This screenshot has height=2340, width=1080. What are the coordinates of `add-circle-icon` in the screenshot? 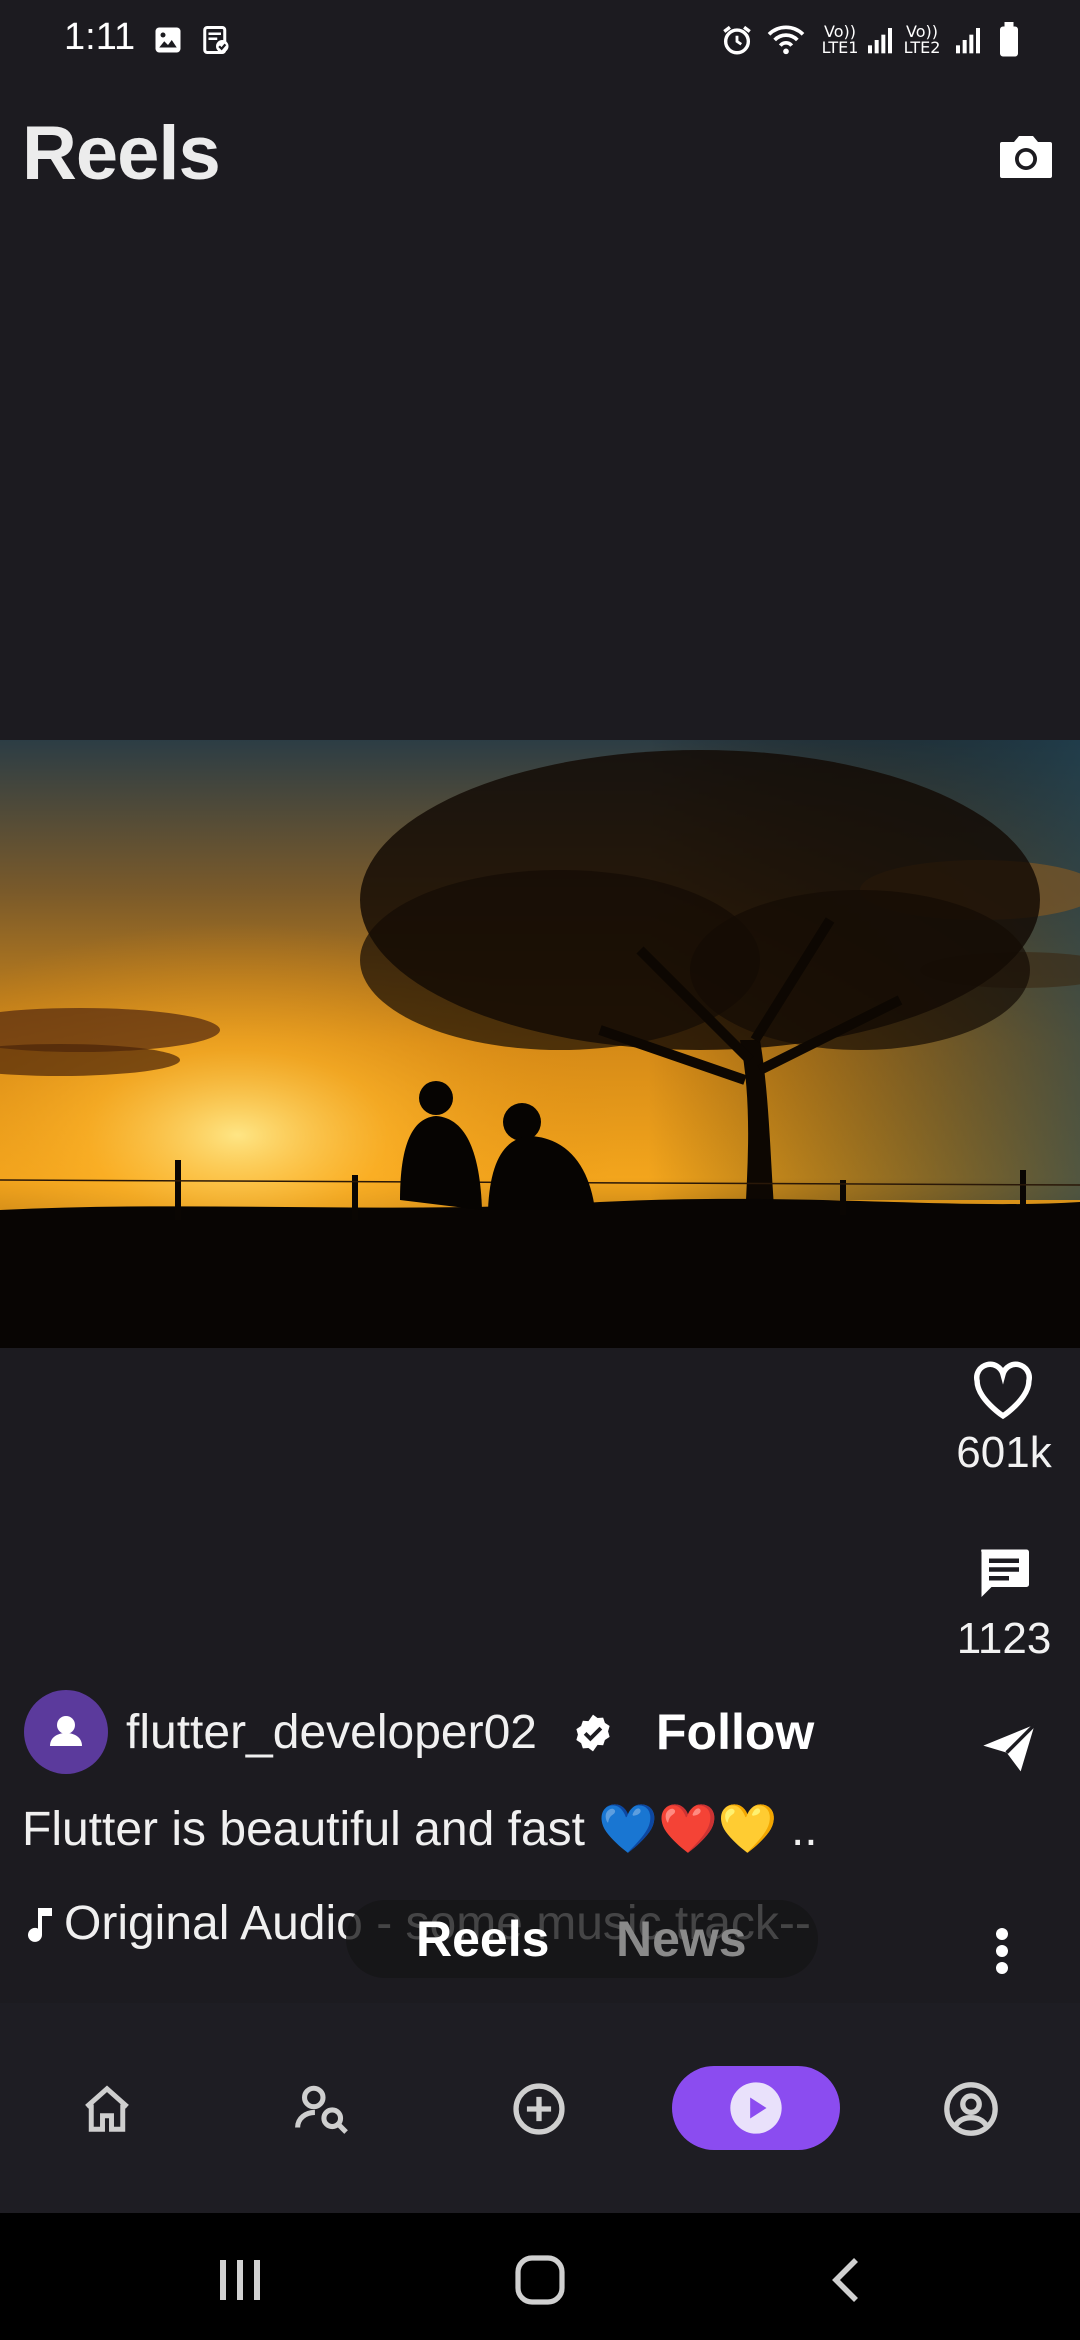 It's located at (539, 2109).